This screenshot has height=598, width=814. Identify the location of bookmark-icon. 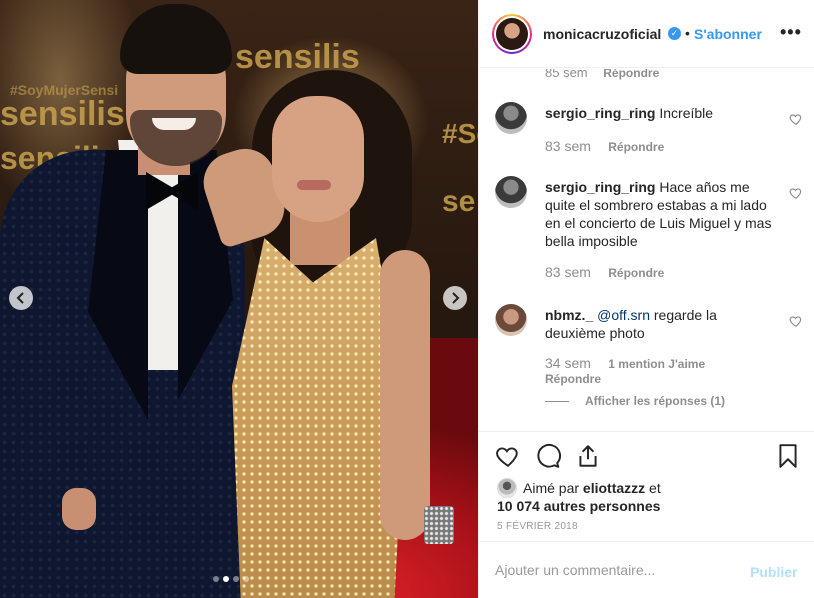
(788, 456).